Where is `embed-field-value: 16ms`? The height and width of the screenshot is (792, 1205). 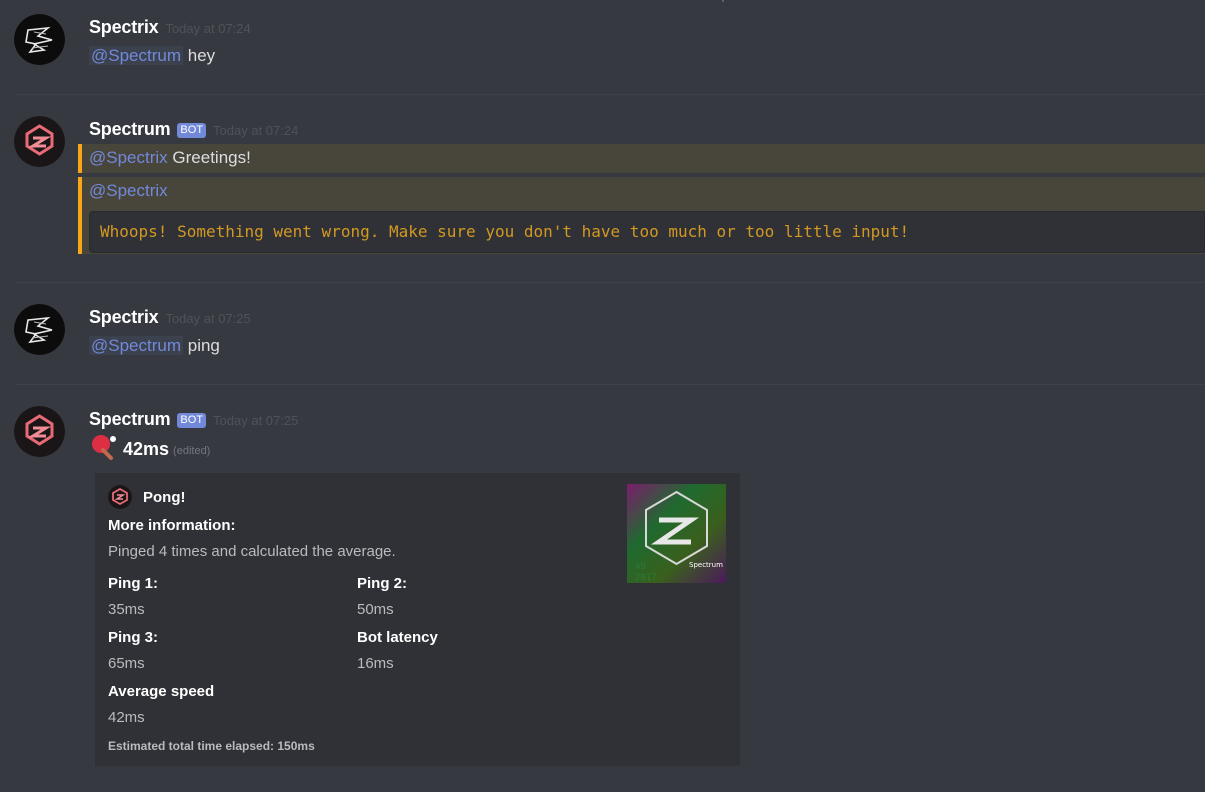 embed-field-value: 16ms is located at coordinates (375, 663).